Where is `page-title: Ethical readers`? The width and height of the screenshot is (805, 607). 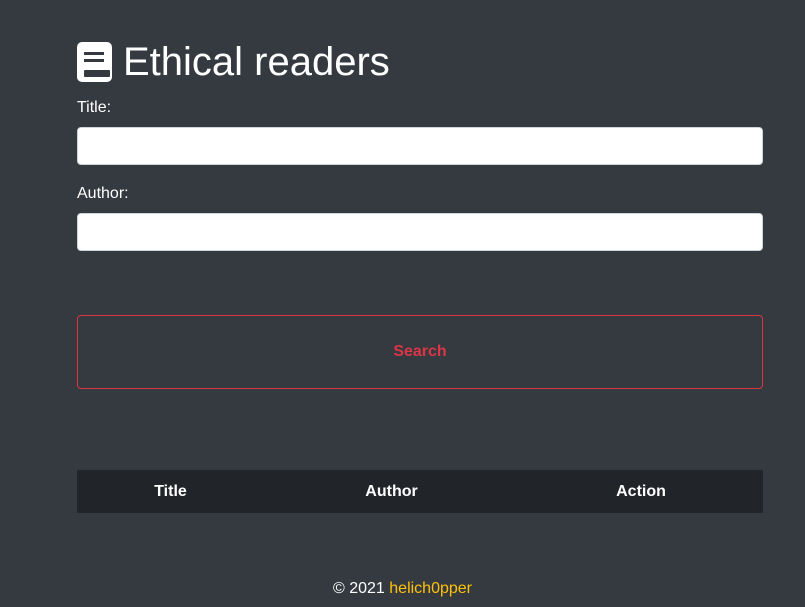
page-title: Ethical readers is located at coordinates (256, 62).